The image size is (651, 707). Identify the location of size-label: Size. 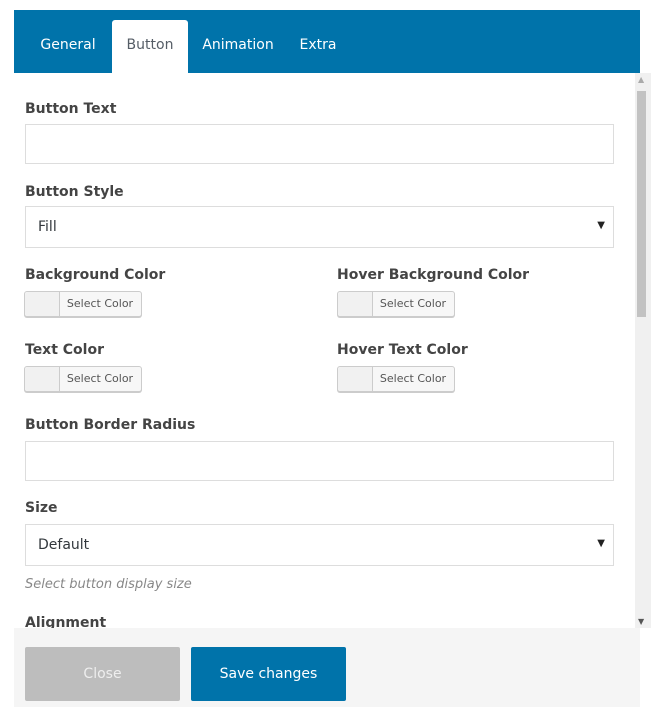
(41, 508).